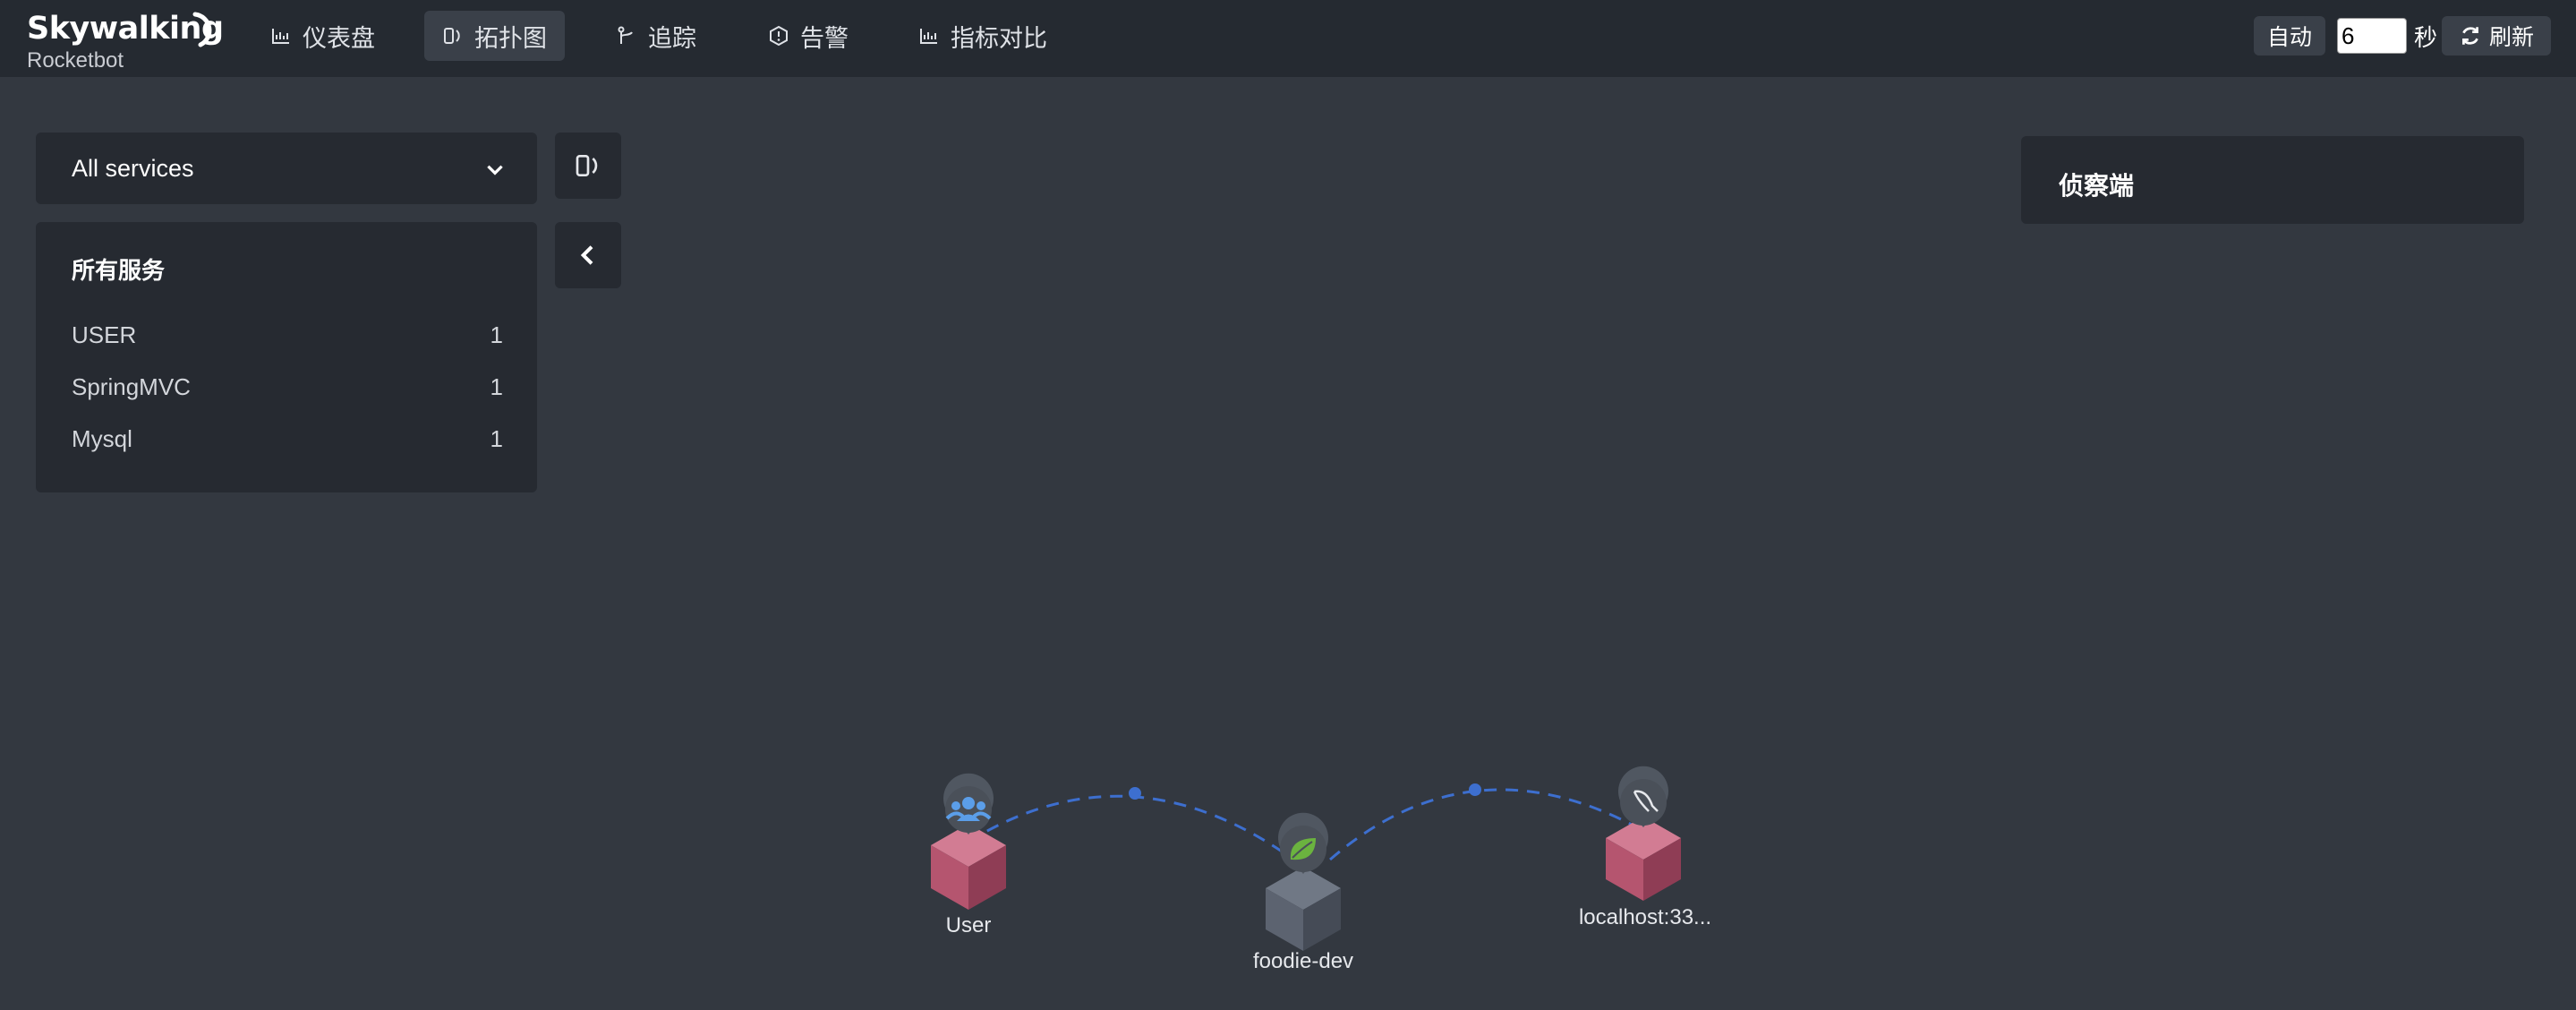  I want to click on spring-leaf-icon, so click(1303, 843).